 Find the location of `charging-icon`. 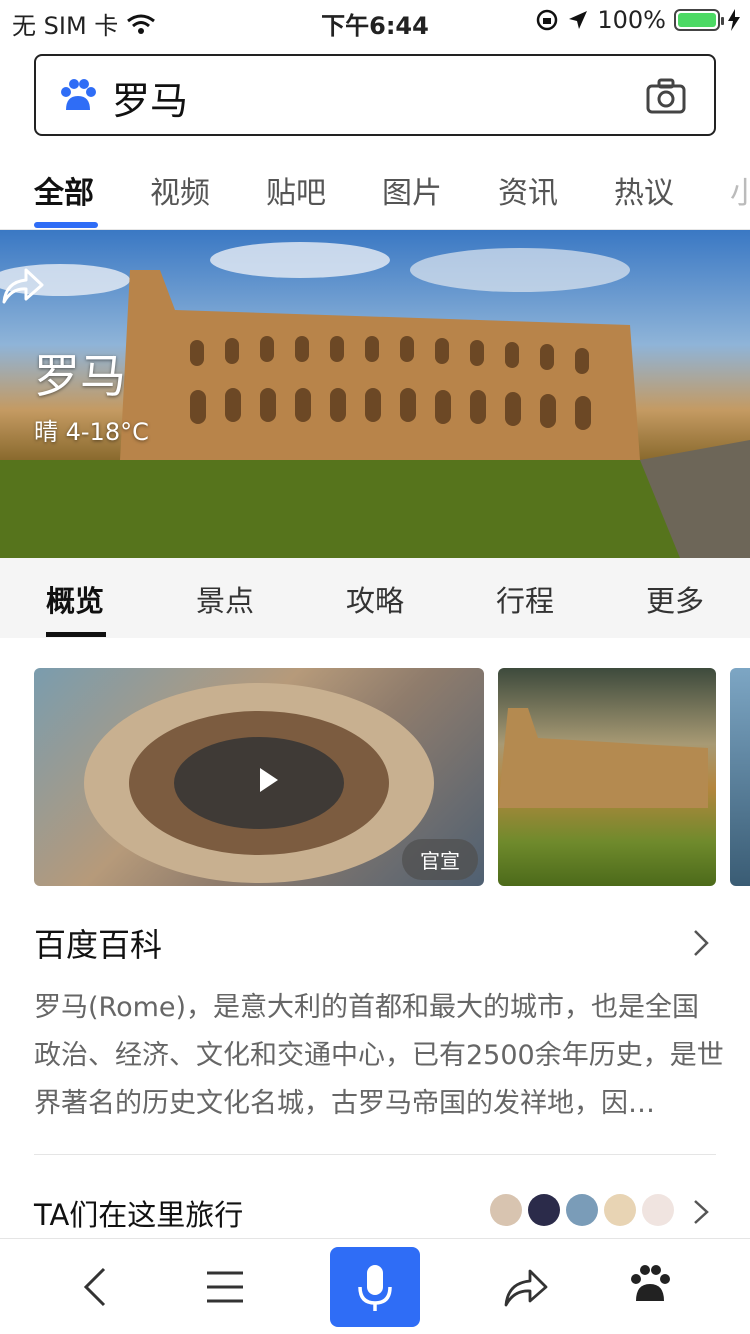

charging-icon is located at coordinates (734, 20).